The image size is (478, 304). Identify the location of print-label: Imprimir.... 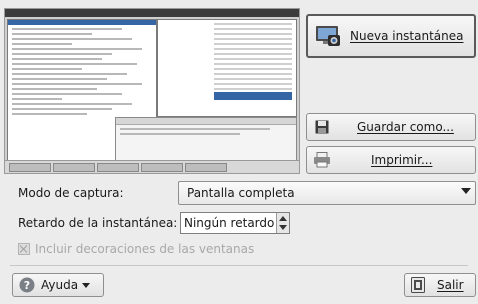
(402, 160).